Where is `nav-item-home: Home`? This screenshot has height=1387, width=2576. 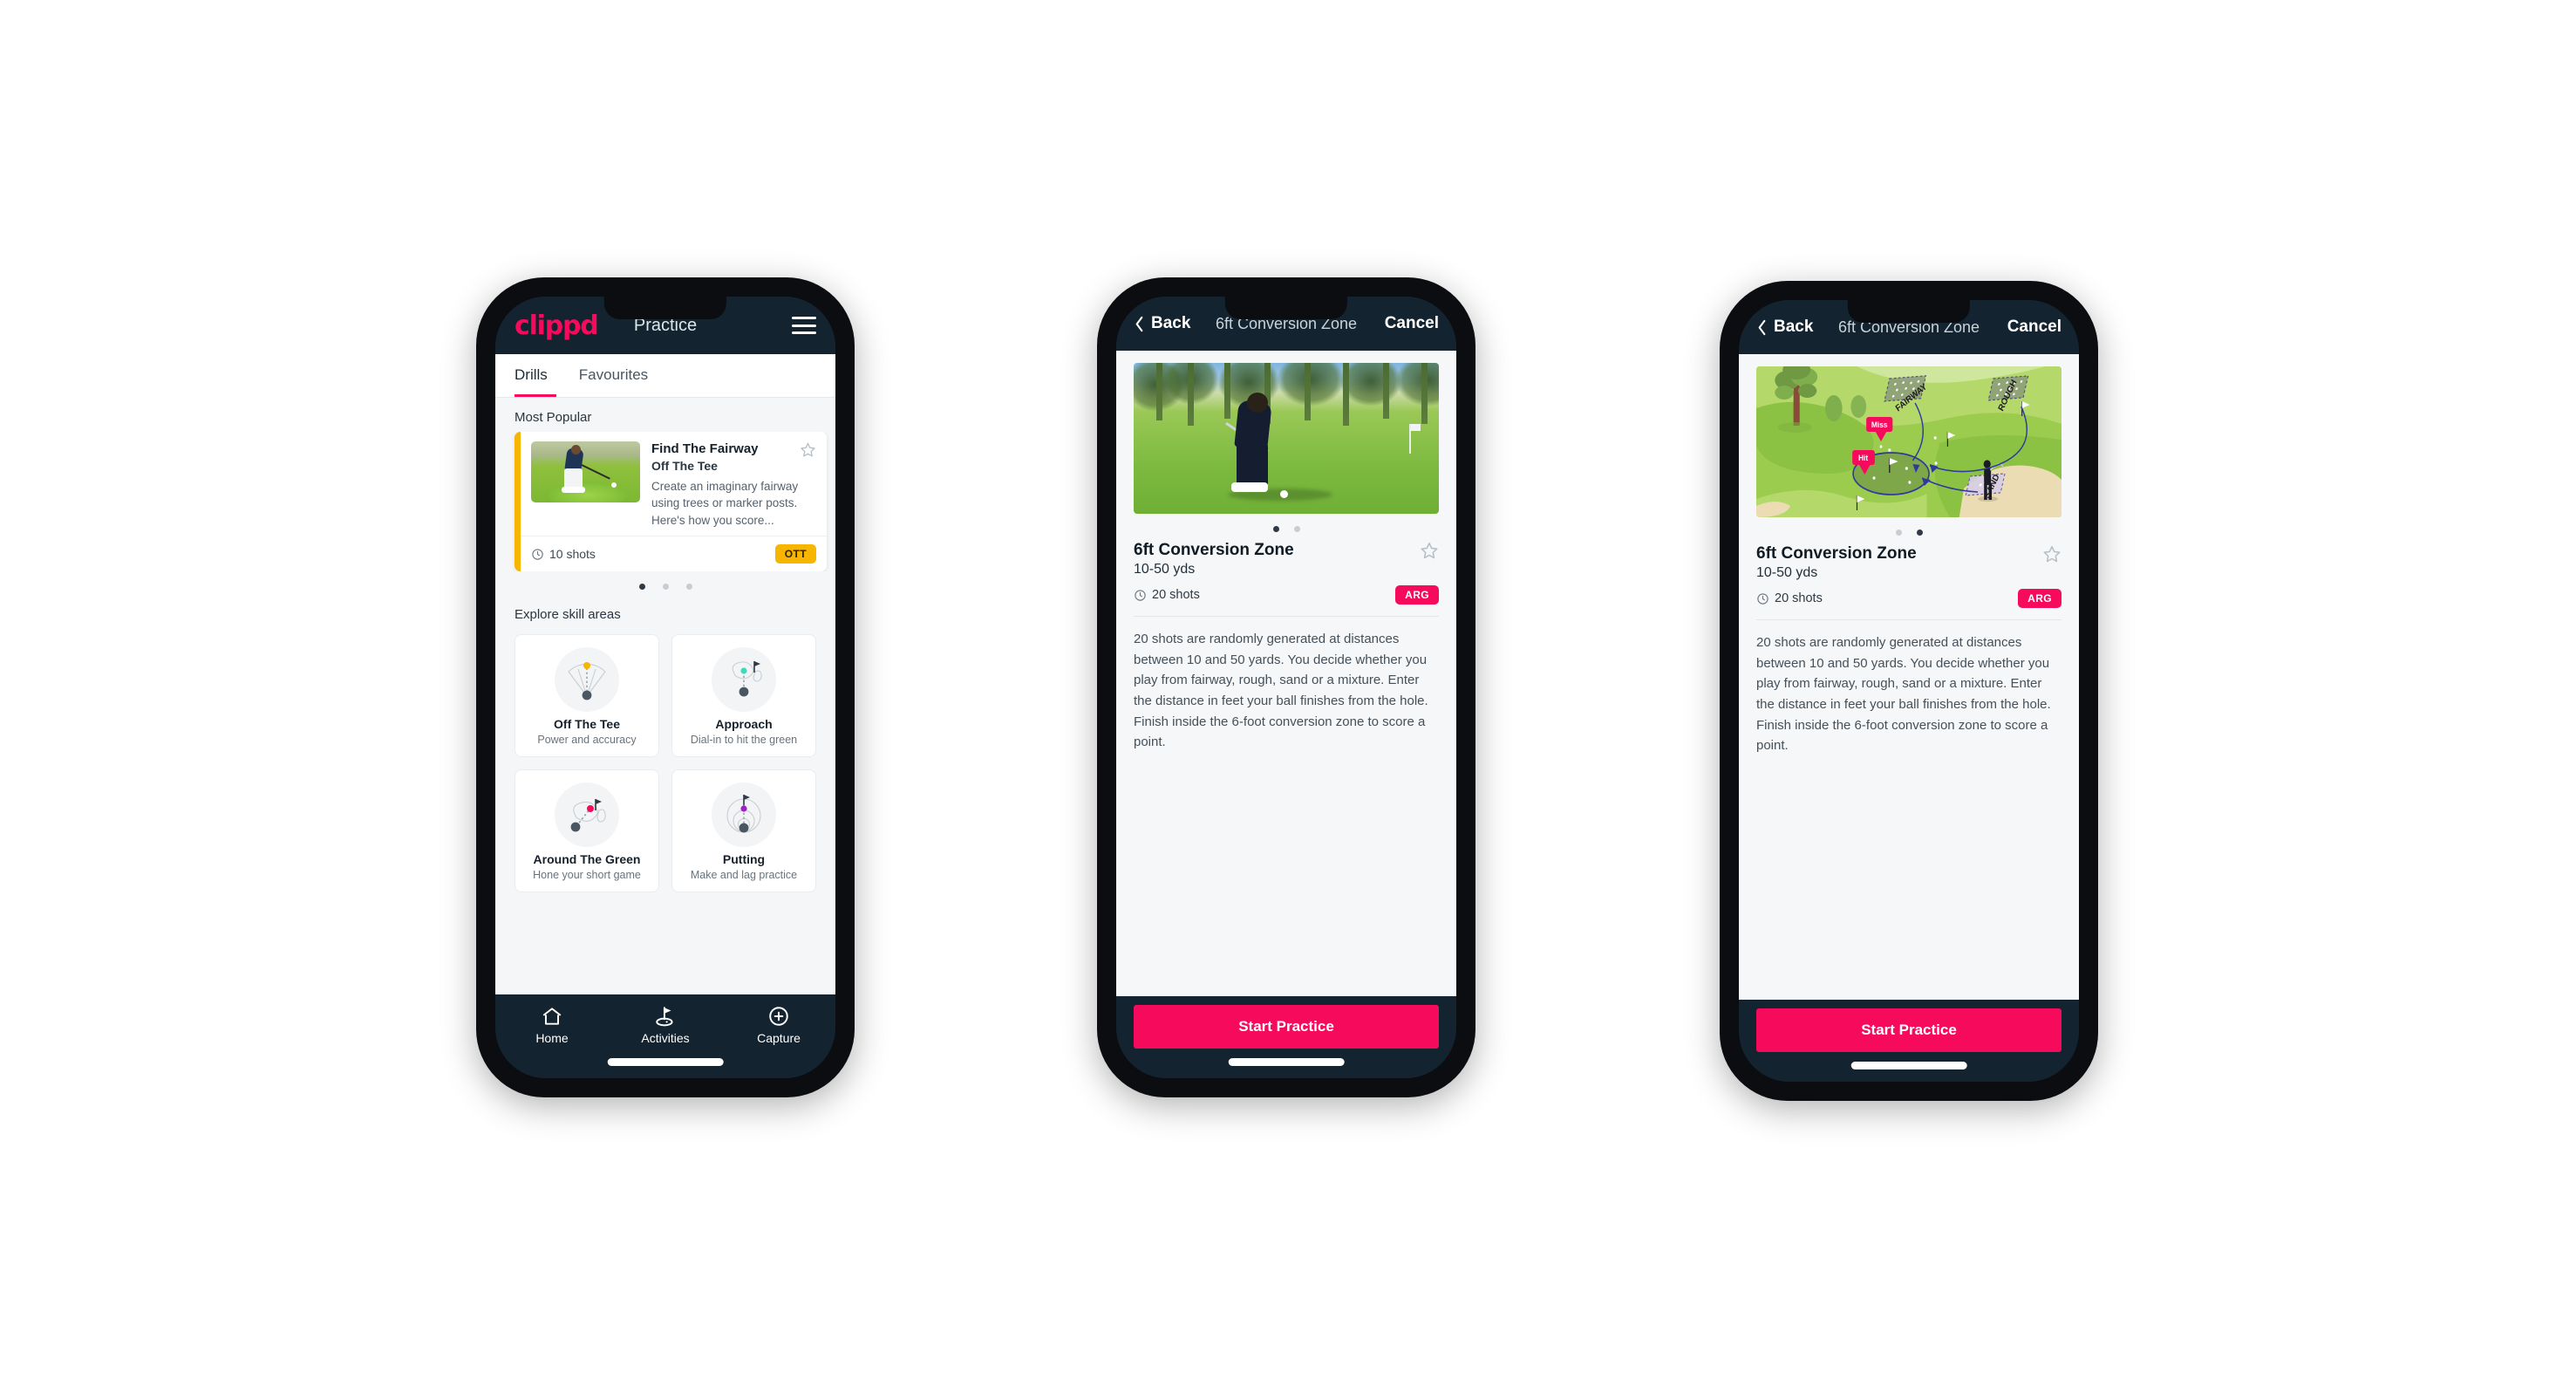 nav-item-home: Home is located at coordinates (552, 1025).